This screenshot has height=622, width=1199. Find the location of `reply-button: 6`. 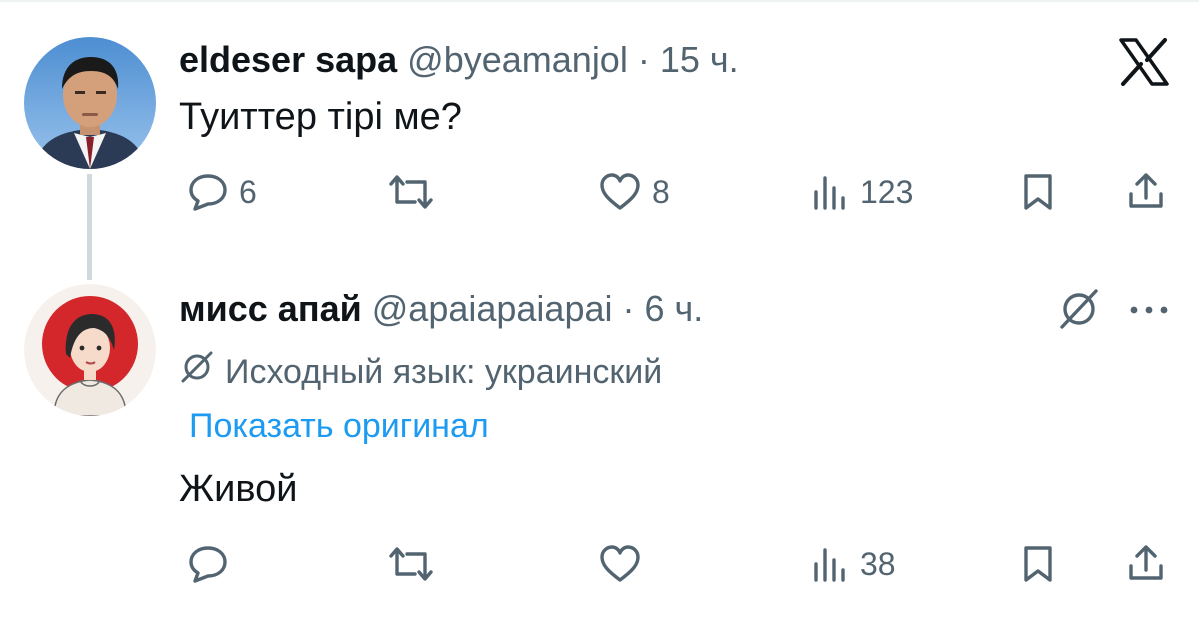

reply-button: 6 is located at coordinates (222, 192).